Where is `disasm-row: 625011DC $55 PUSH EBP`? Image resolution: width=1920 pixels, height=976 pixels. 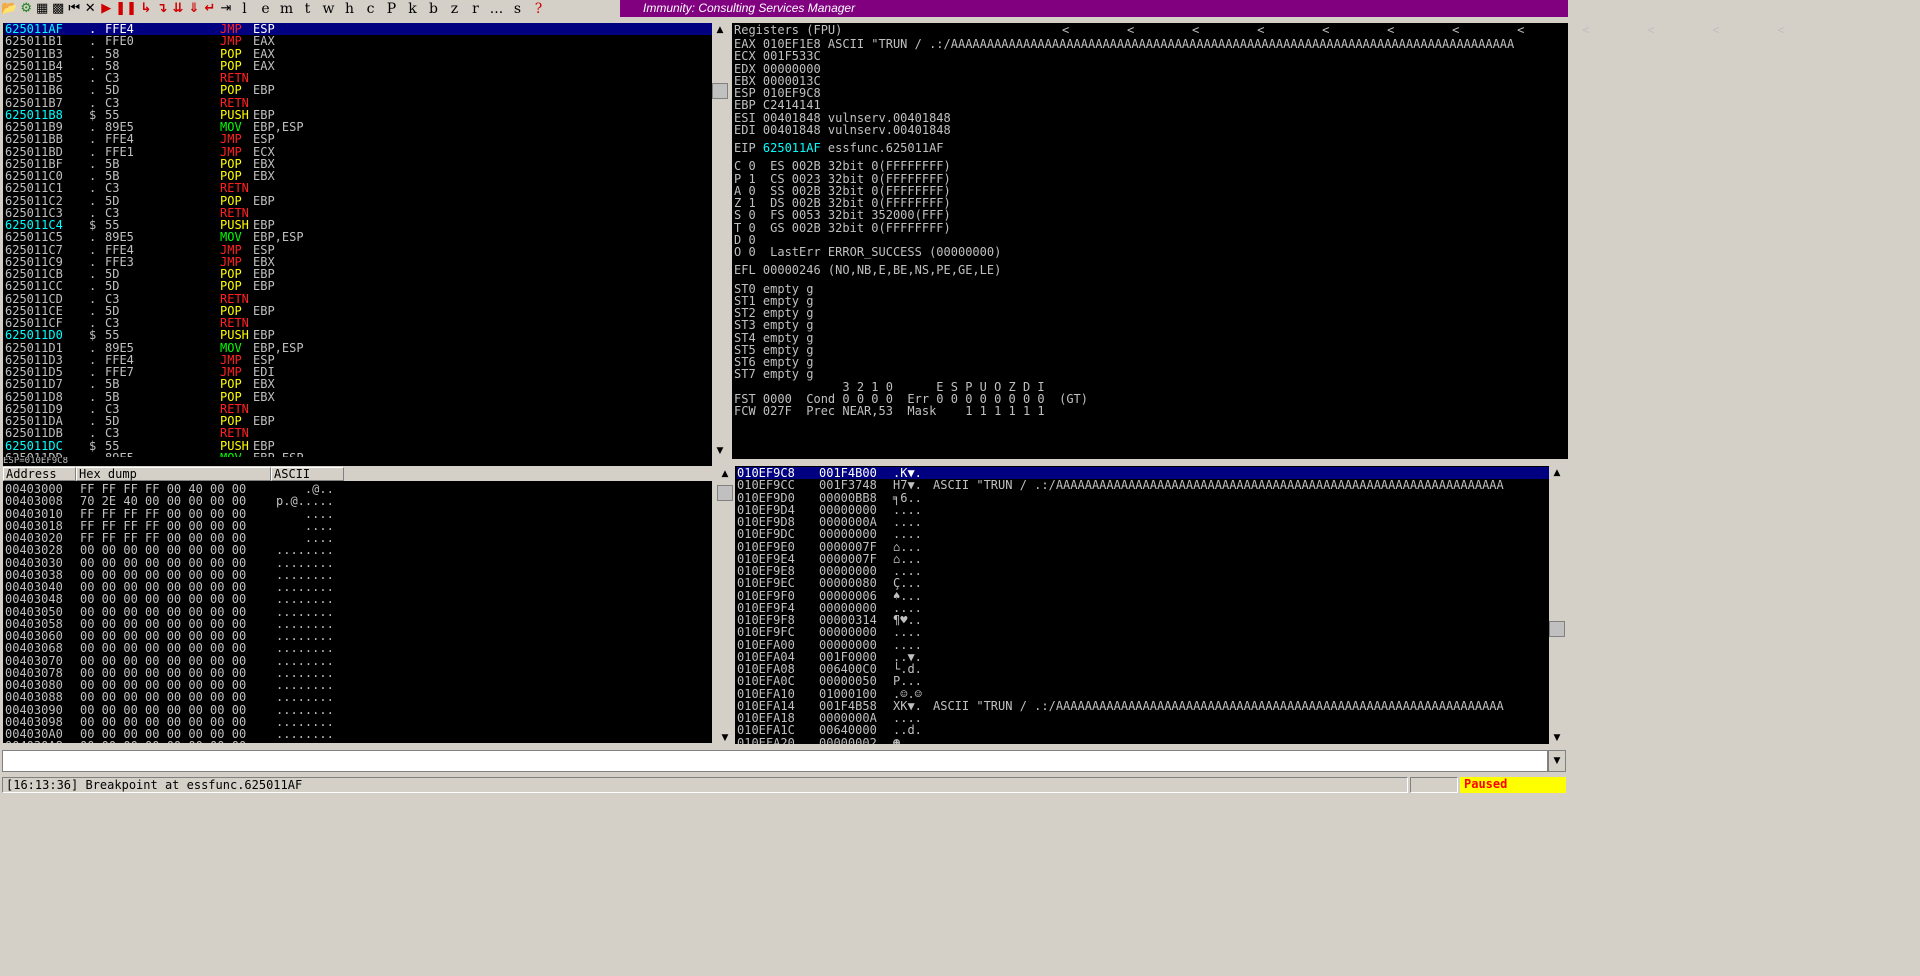 disasm-row: 625011DC $55 PUSH EBP is located at coordinates (358, 445).